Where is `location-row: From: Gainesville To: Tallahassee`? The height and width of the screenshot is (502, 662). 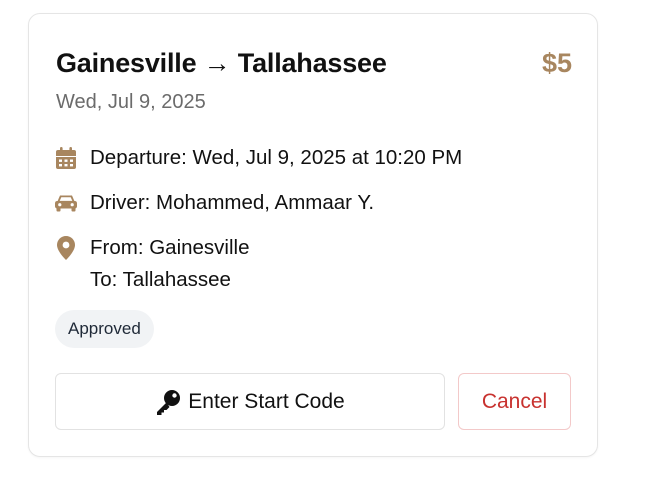
location-row: From: Gainesville To: Tallahassee is located at coordinates (152, 266).